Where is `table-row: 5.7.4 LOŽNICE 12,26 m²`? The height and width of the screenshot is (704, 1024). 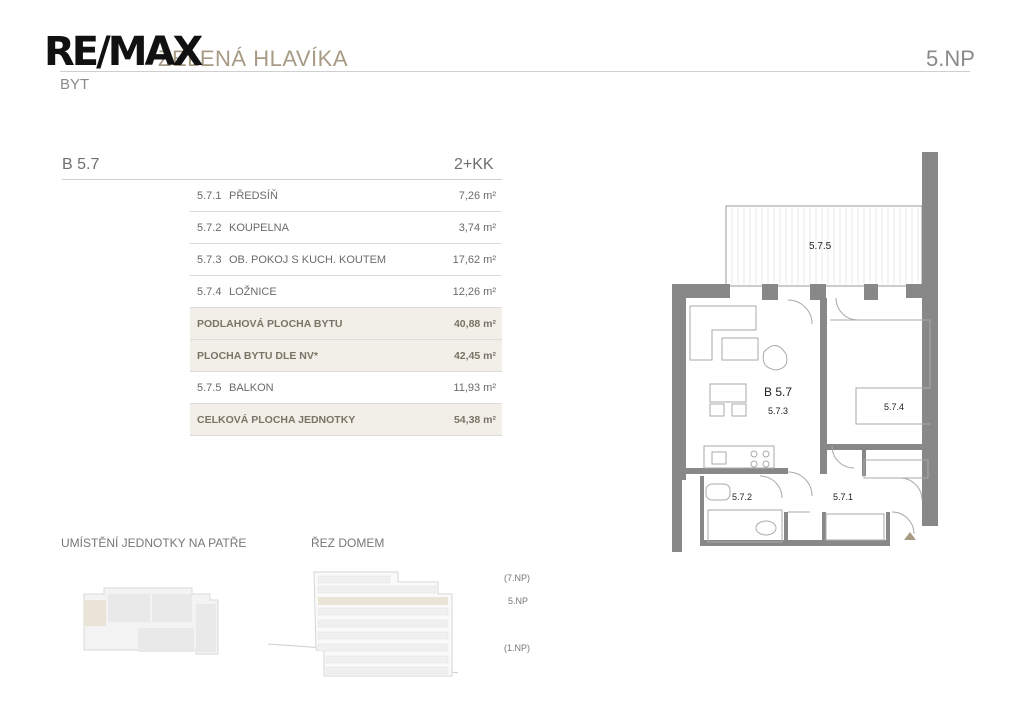 table-row: 5.7.4 LOŽNICE 12,26 m² is located at coordinates (346, 291).